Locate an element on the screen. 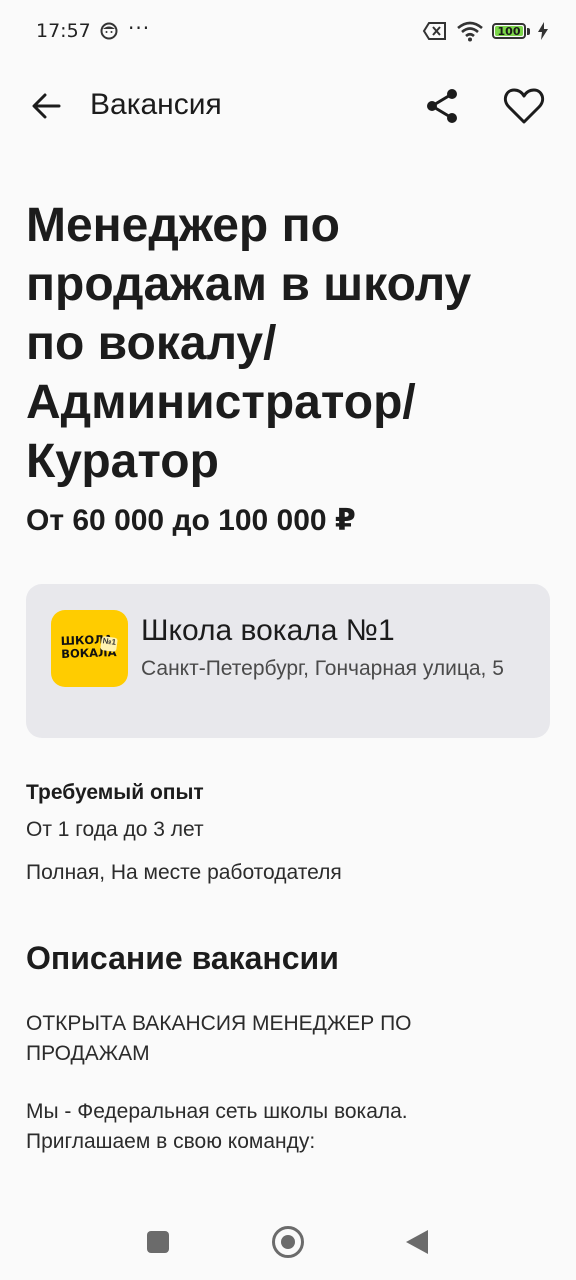 This screenshot has height=1280, width=576. experience-label: Требуемый опыт is located at coordinates (115, 792).